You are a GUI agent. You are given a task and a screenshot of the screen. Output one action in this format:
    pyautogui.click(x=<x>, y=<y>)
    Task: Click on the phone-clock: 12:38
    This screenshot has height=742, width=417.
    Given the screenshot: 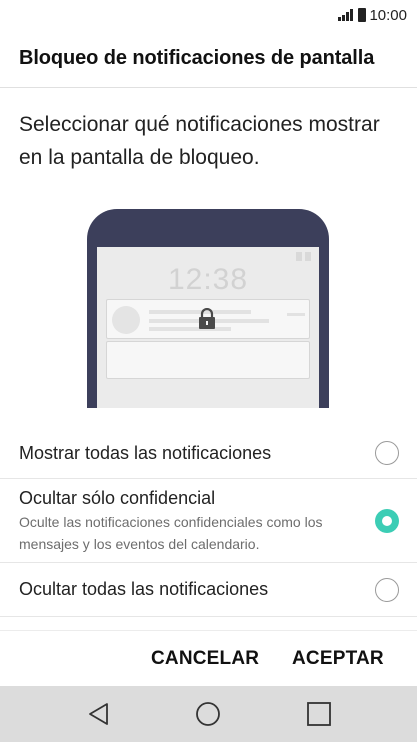 What is the action you would take?
    pyautogui.click(x=208, y=279)
    